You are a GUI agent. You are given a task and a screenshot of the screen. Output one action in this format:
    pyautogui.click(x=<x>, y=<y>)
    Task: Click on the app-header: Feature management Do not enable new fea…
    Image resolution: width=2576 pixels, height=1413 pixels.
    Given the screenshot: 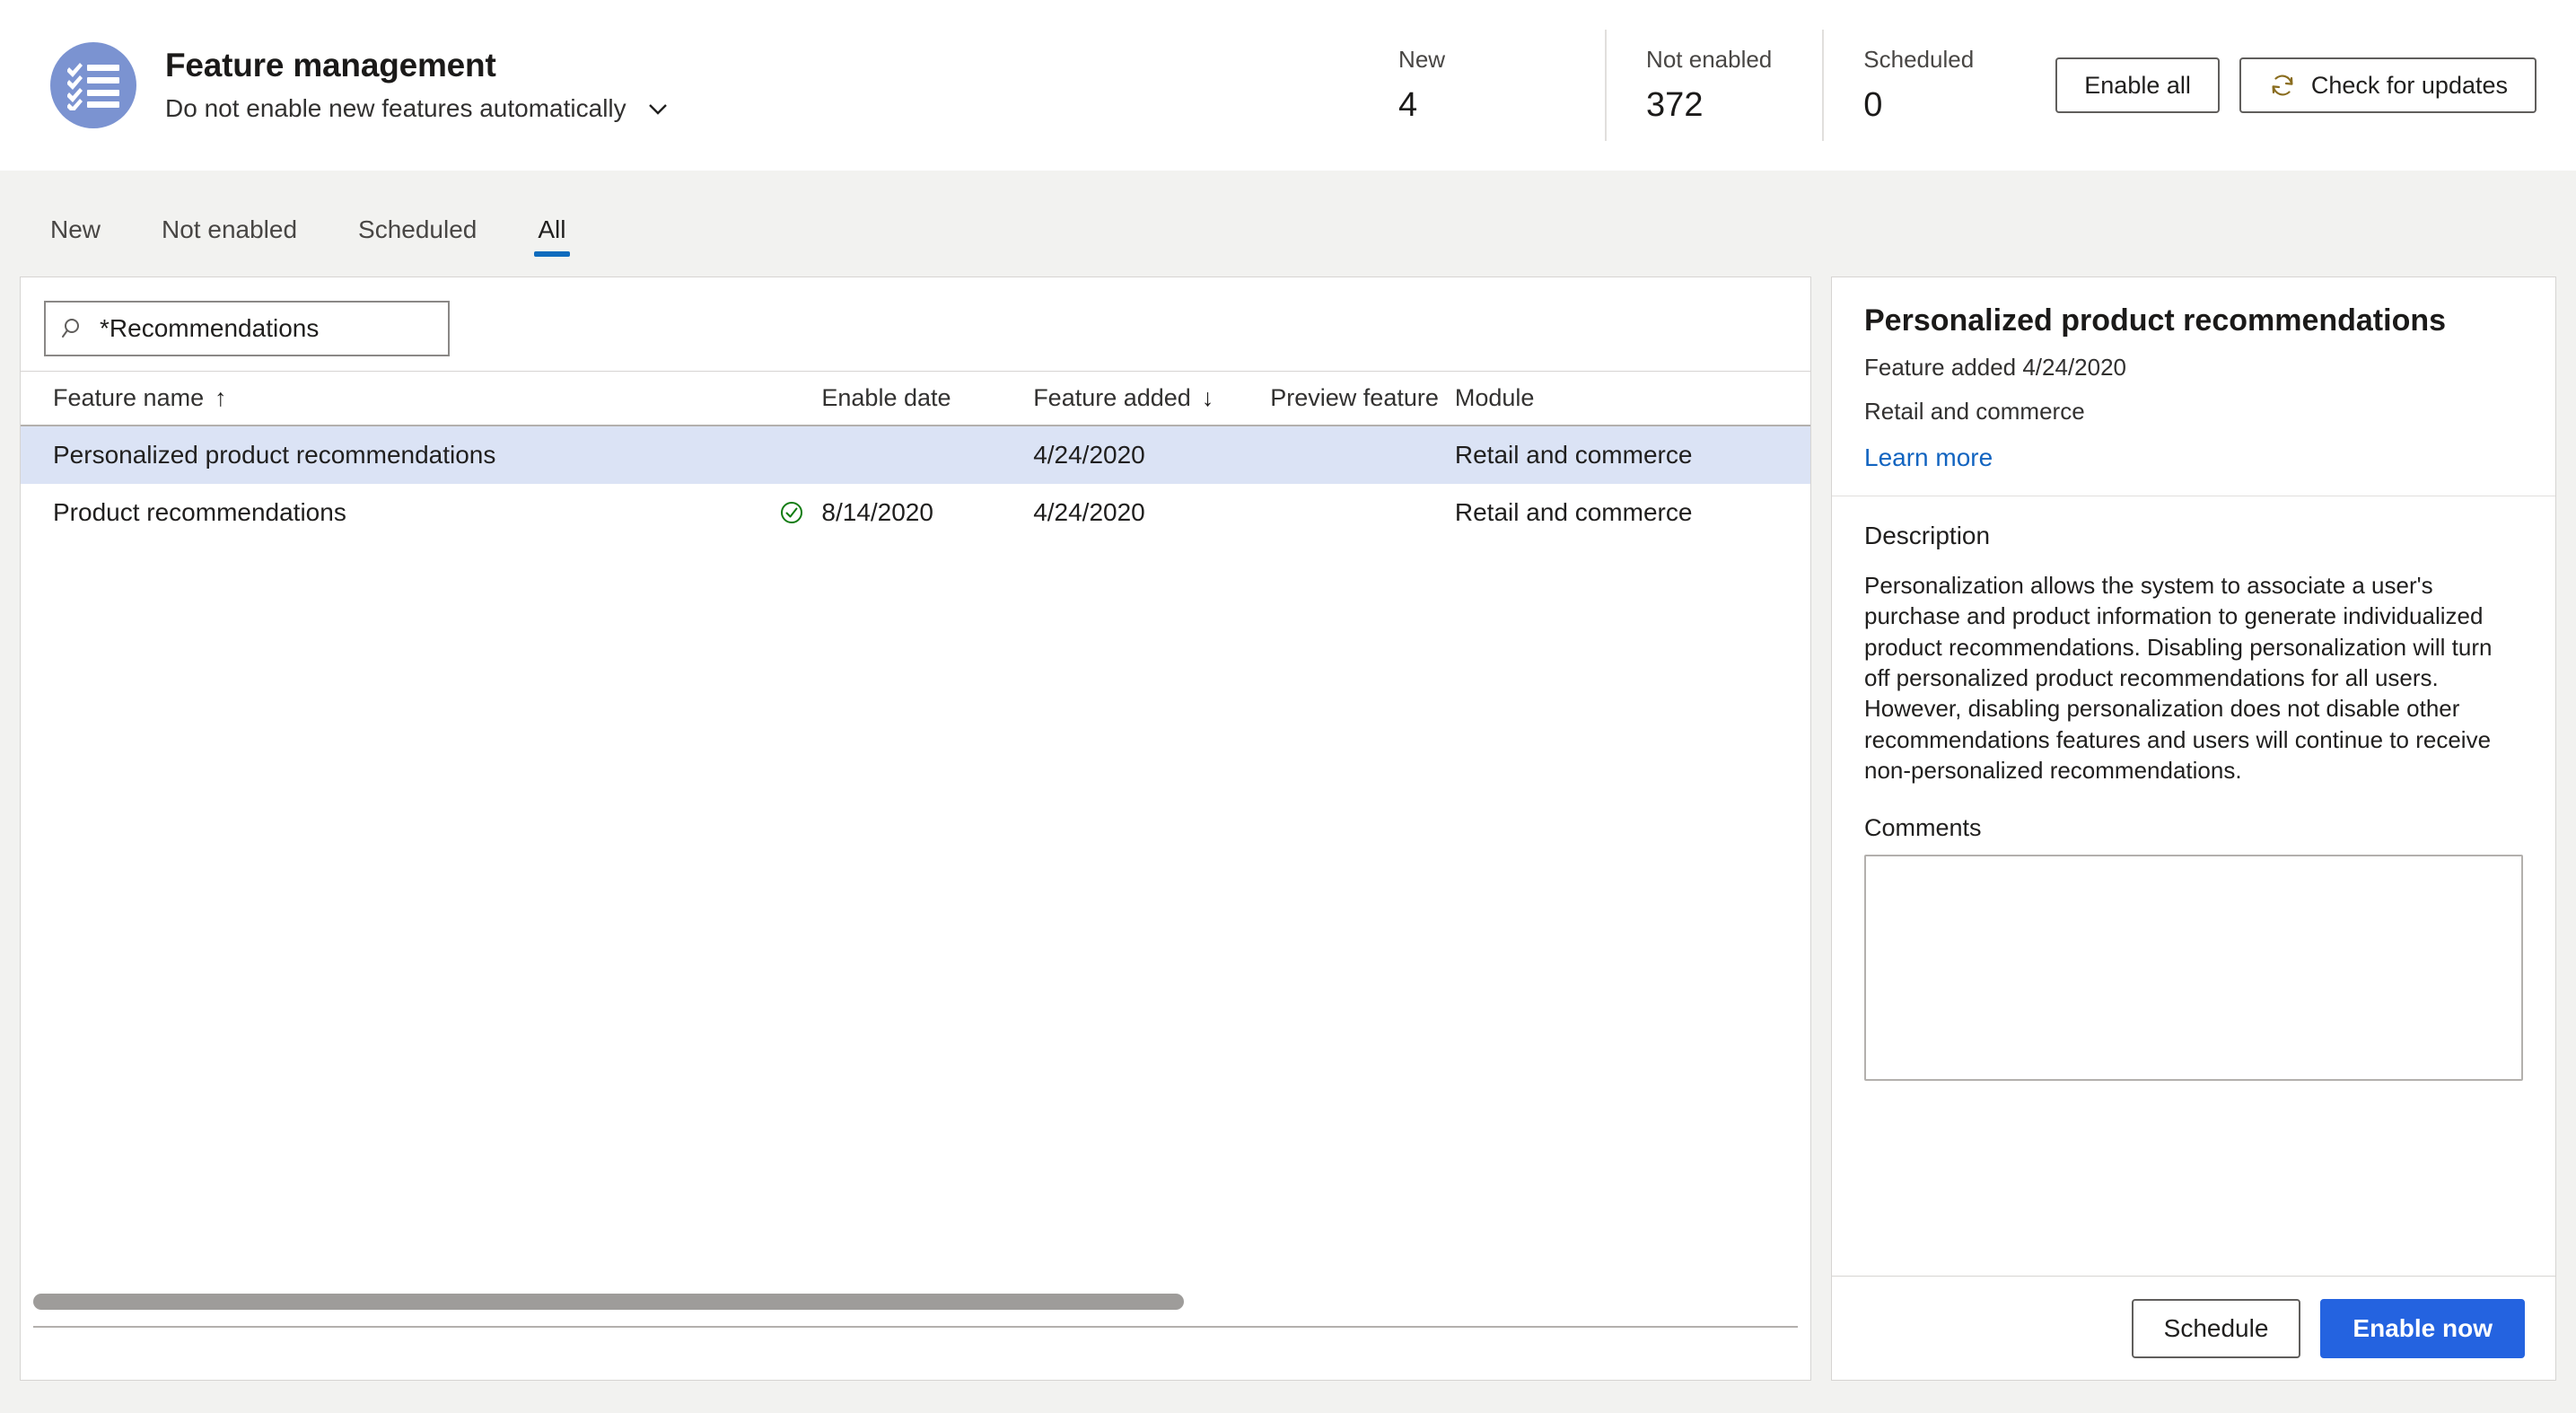 What is the action you would take?
    pyautogui.click(x=1288, y=85)
    